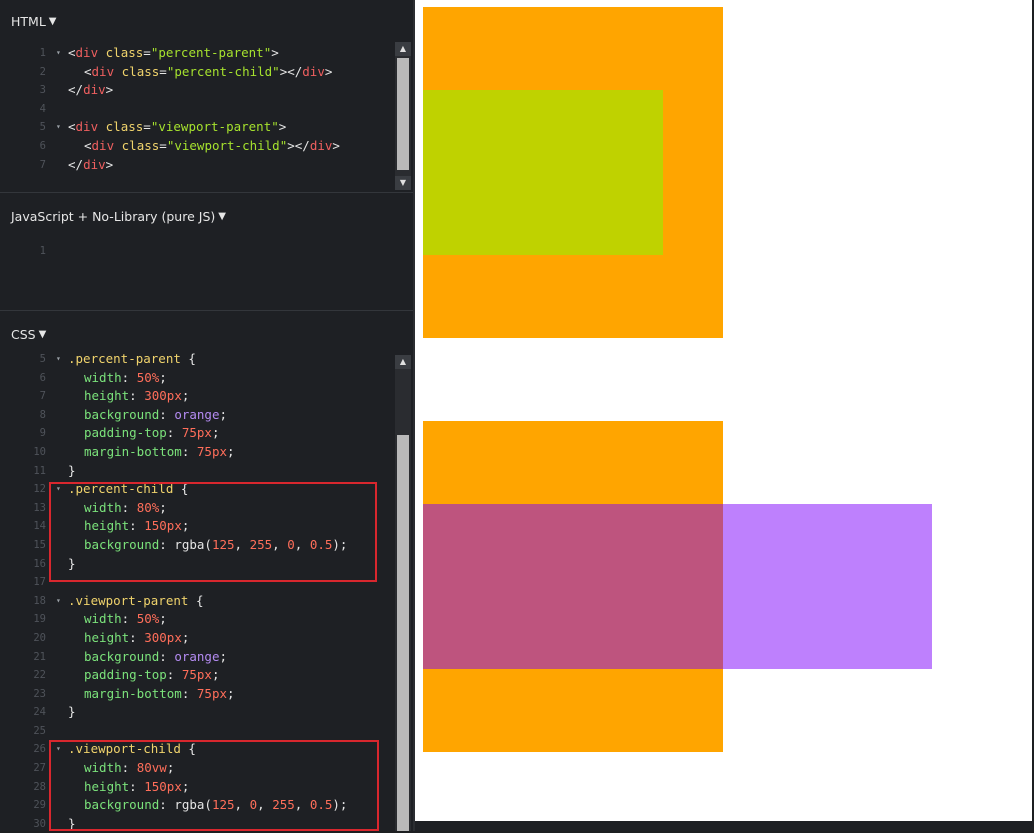  Describe the element at coordinates (206, 21) in the screenshot. I see `html-panel-header: HTML ▼` at that location.